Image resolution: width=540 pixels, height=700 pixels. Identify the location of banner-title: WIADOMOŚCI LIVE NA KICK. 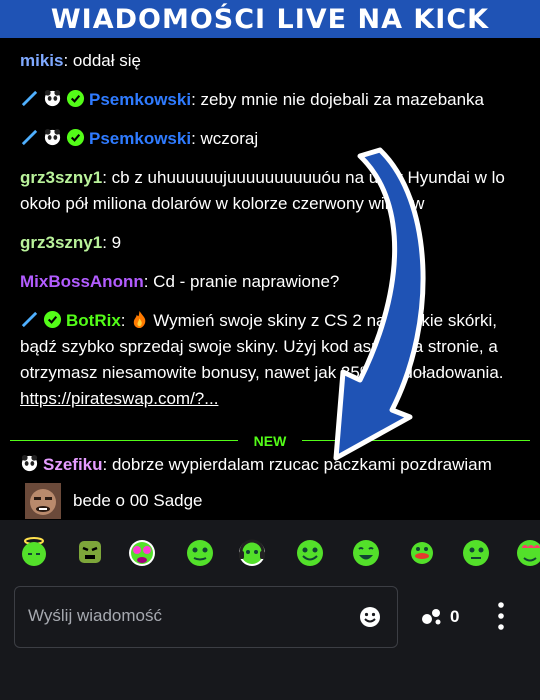
(270, 19).